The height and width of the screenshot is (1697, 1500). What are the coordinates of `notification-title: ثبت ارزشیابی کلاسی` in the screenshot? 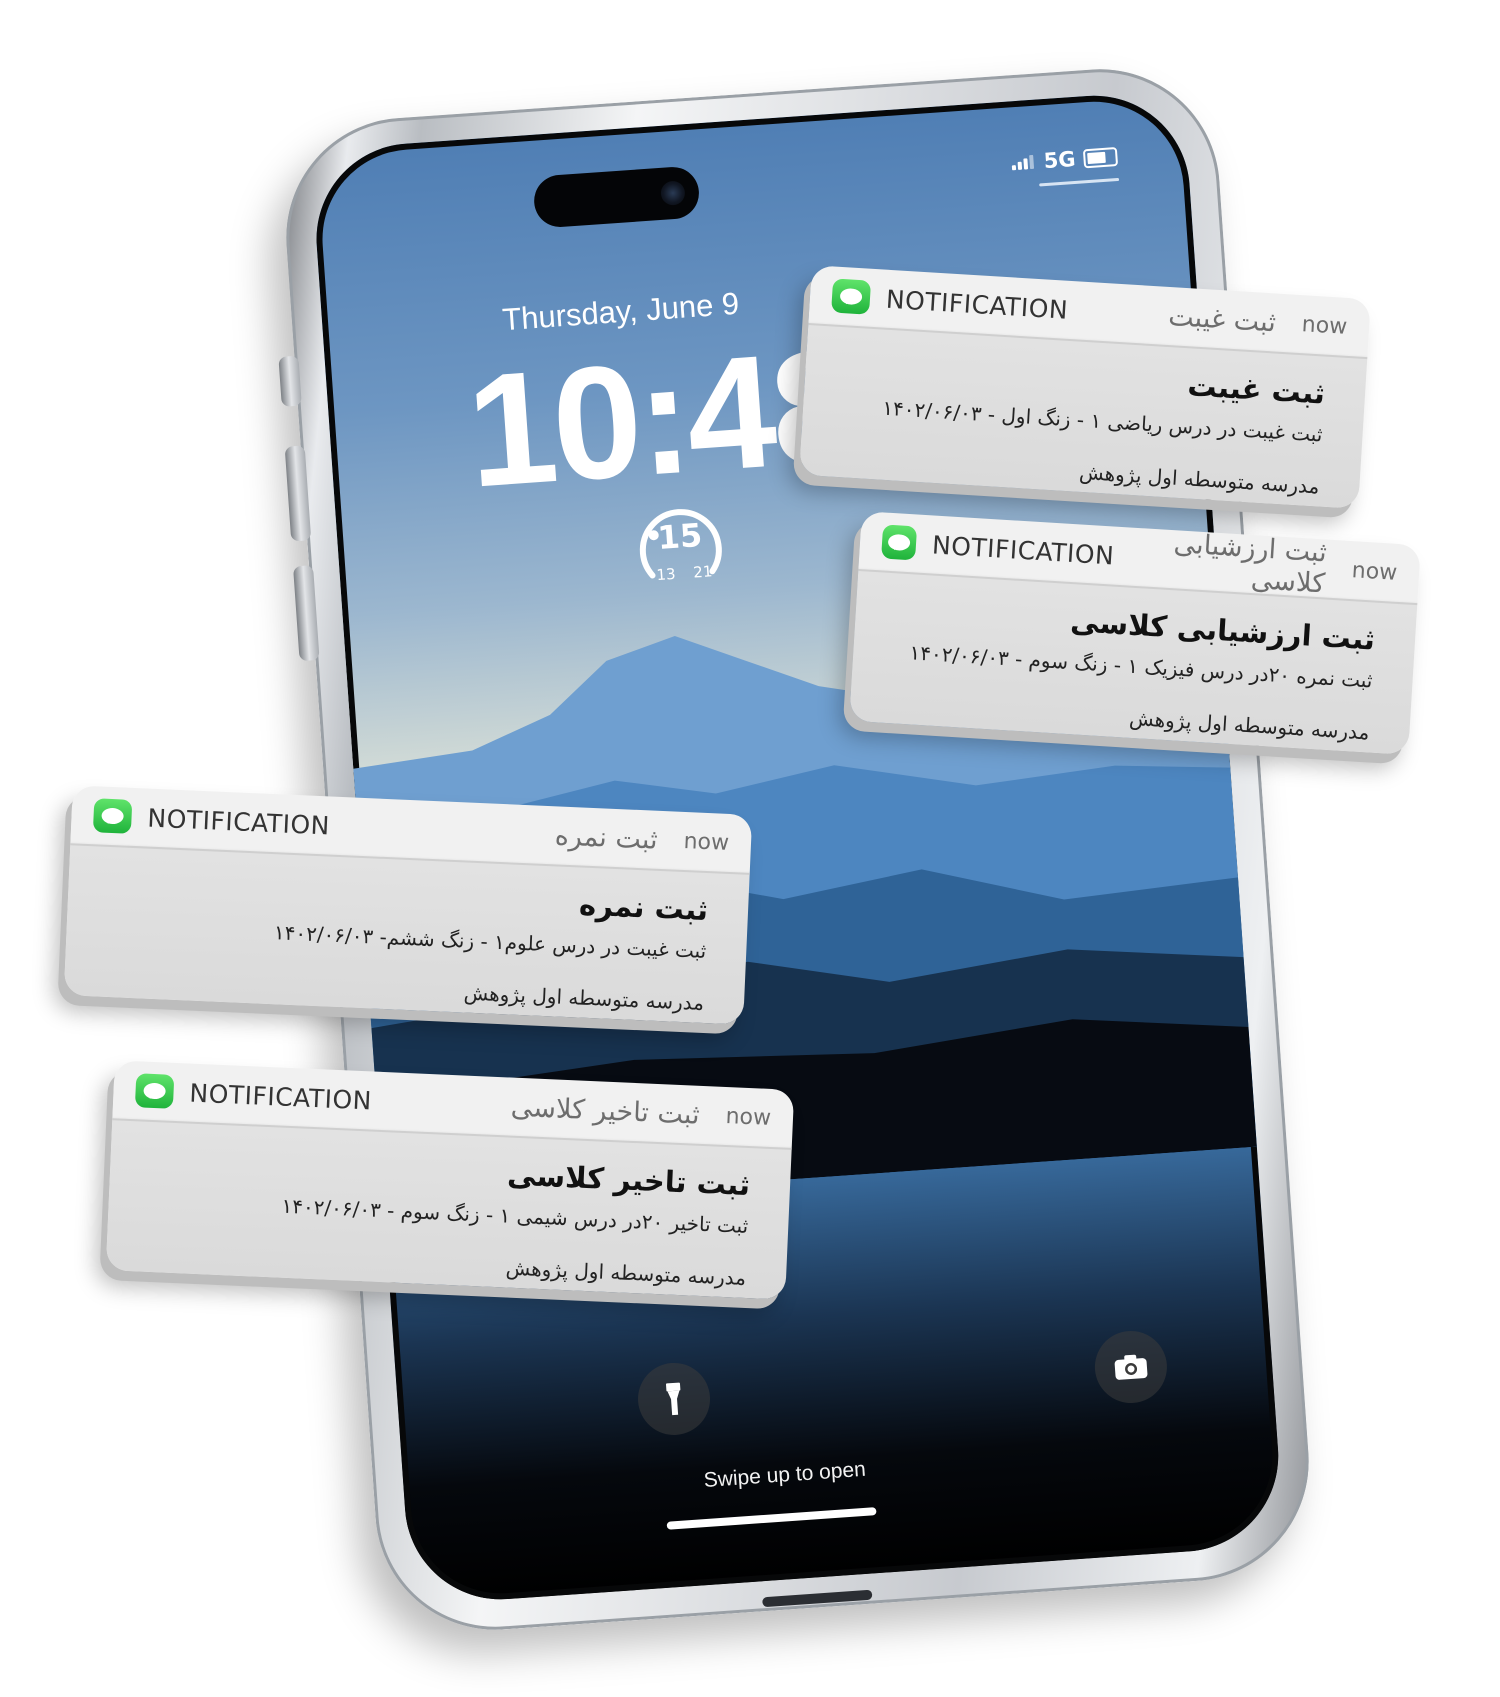 It's located at (1223, 630).